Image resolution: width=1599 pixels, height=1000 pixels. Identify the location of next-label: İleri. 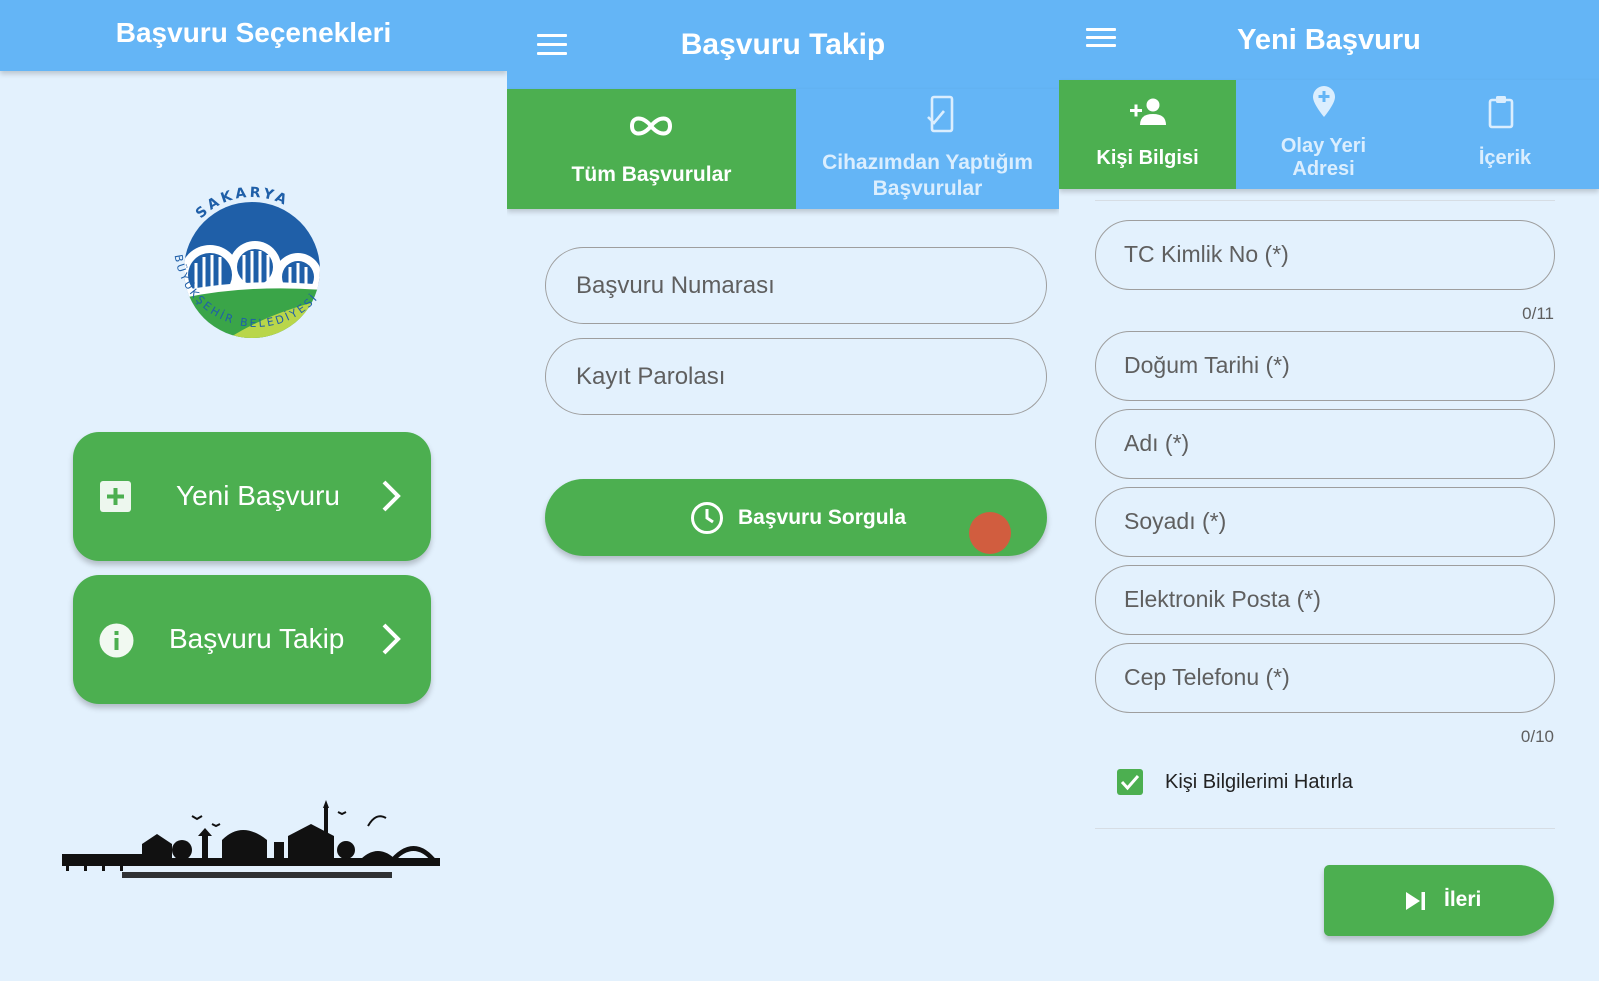
(1463, 899).